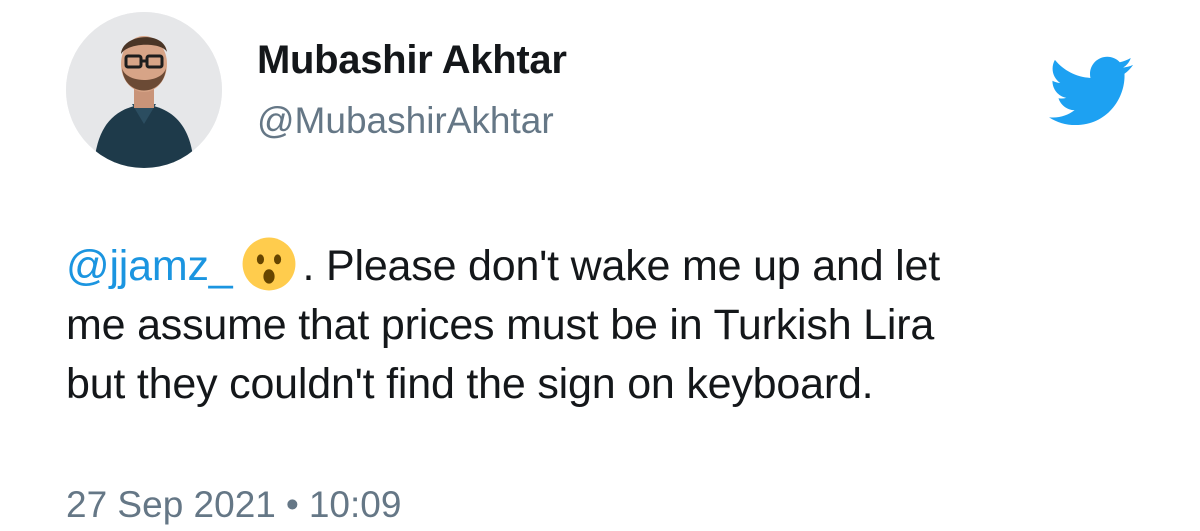  I want to click on tweet-line-1: @jjamz_ . Please don't wake me up and let, so click(611, 266).